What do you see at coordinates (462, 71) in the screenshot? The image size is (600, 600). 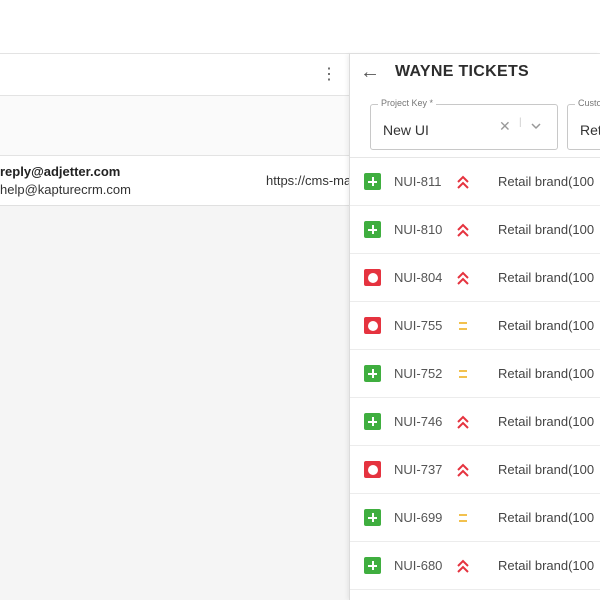 I see `panel-title: WAYNE TICKETS` at bounding box center [462, 71].